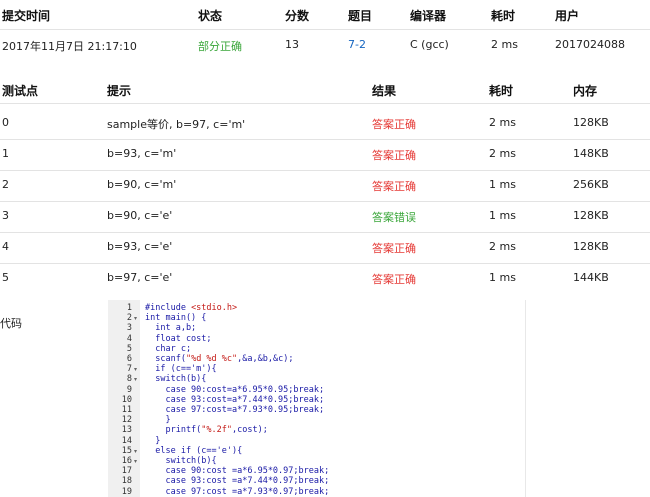 Image resolution: width=650 pixels, height=497 pixels. Describe the element at coordinates (429, 44) in the screenshot. I see `compiler-value: C (gcc)` at that location.